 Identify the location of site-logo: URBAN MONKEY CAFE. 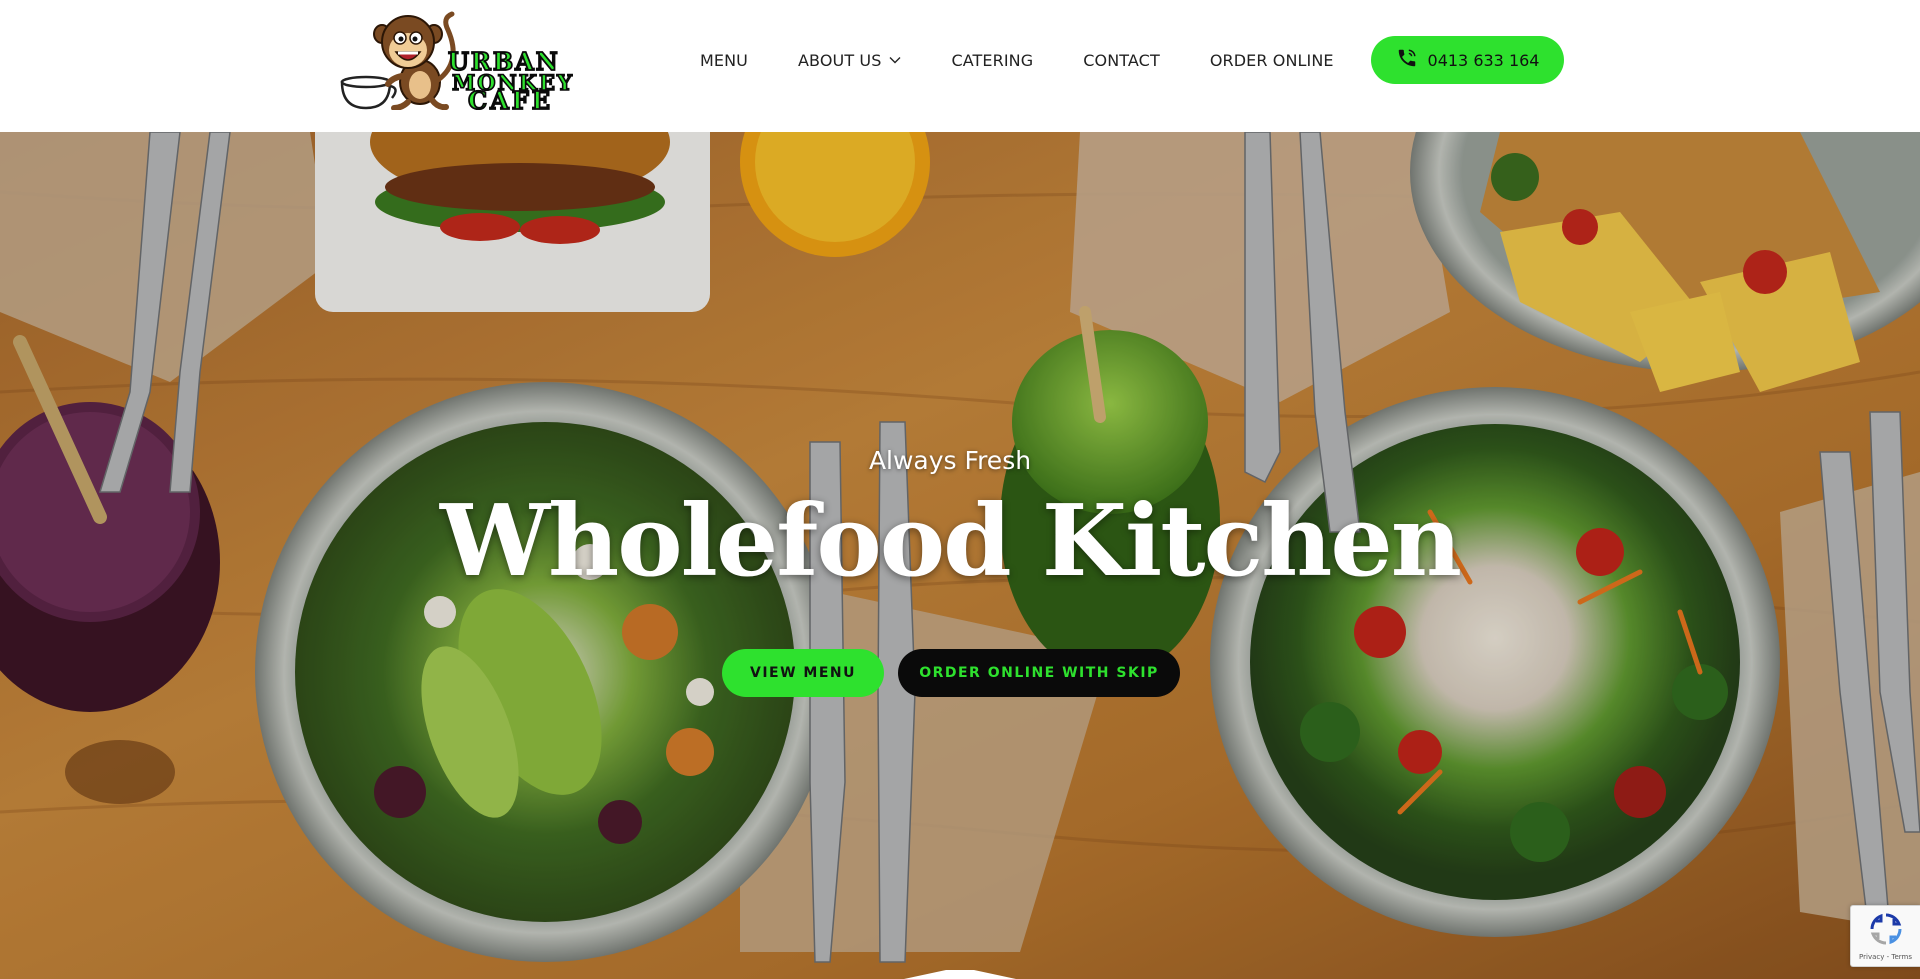
(472, 60).